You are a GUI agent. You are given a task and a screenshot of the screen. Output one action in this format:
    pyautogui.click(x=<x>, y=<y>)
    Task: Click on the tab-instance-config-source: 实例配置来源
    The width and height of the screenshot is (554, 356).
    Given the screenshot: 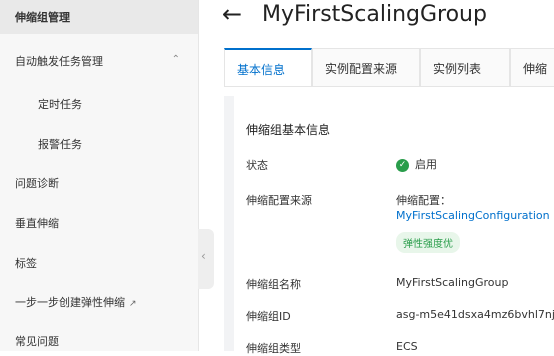 What is the action you would take?
    pyautogui.click(x=366, y=67)
    